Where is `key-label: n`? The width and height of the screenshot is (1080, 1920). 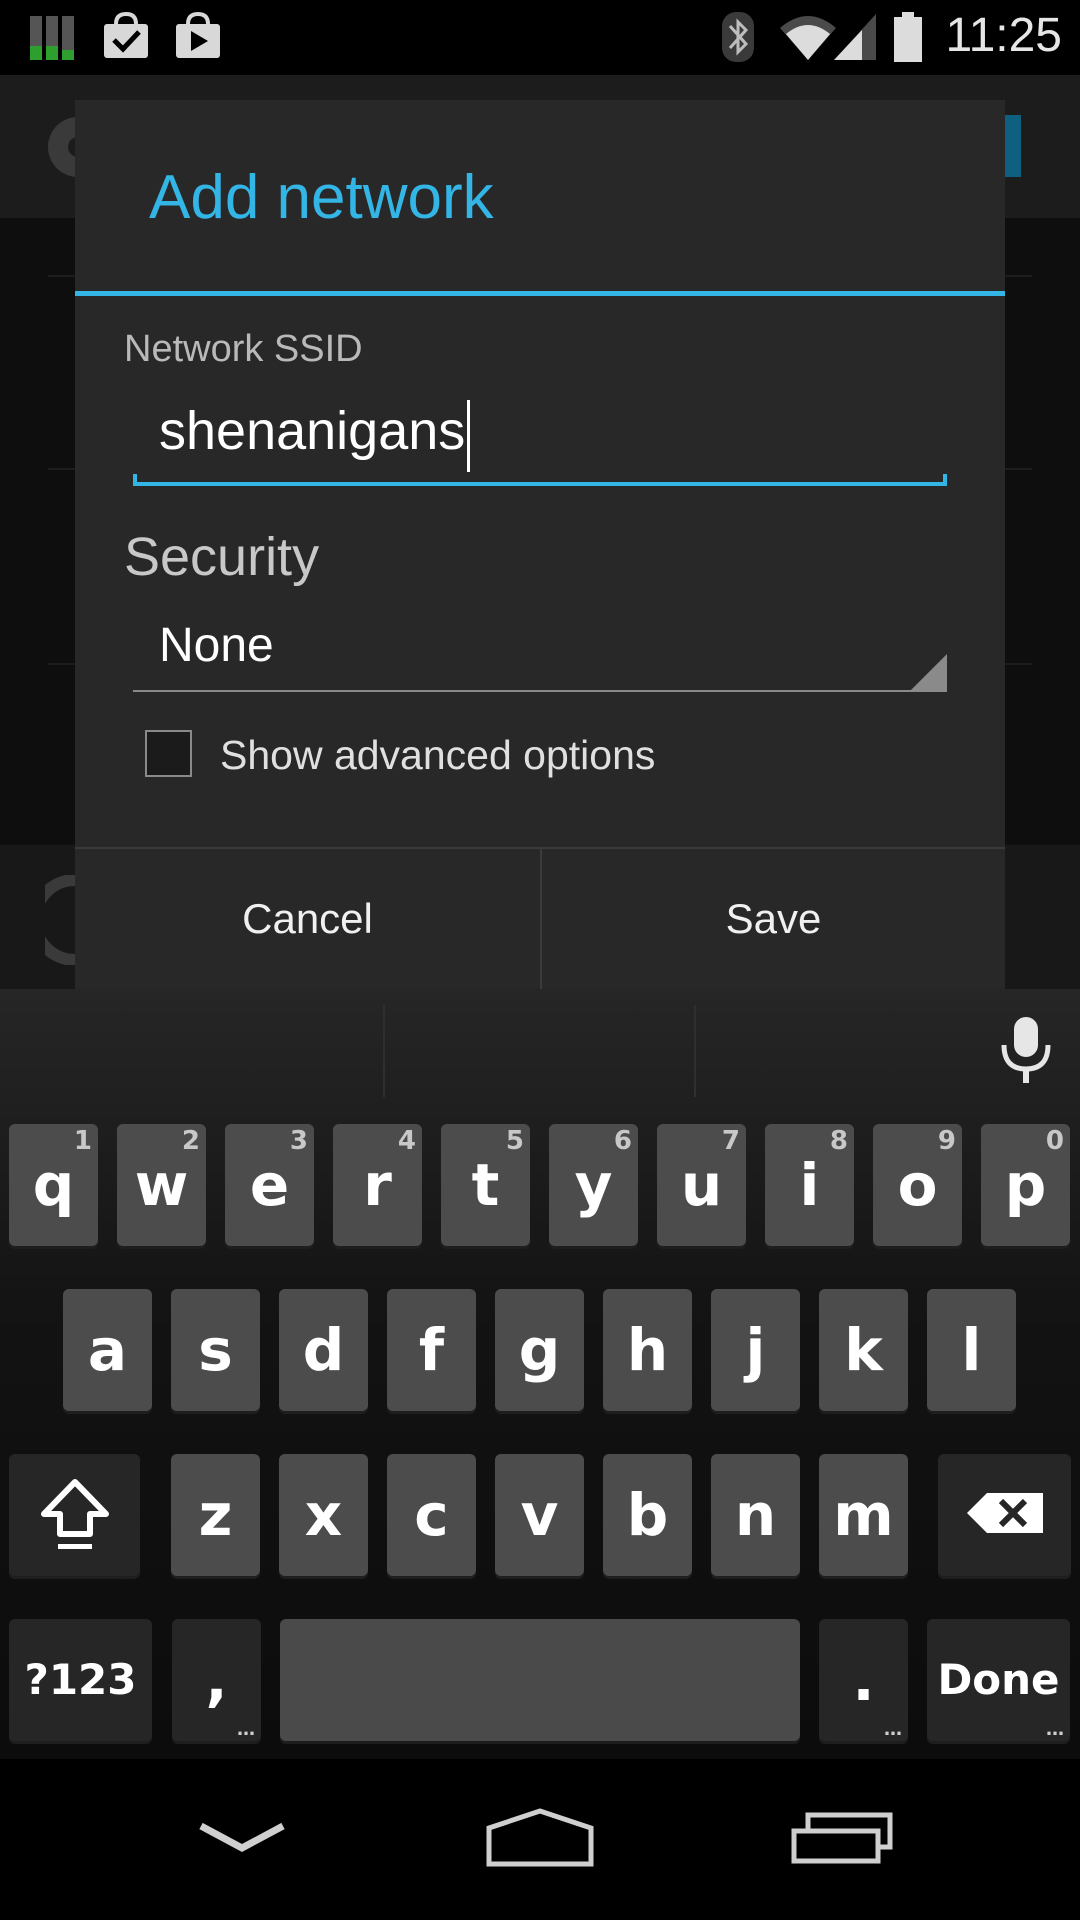 key-label: n is located at coordinates (755, 1515).